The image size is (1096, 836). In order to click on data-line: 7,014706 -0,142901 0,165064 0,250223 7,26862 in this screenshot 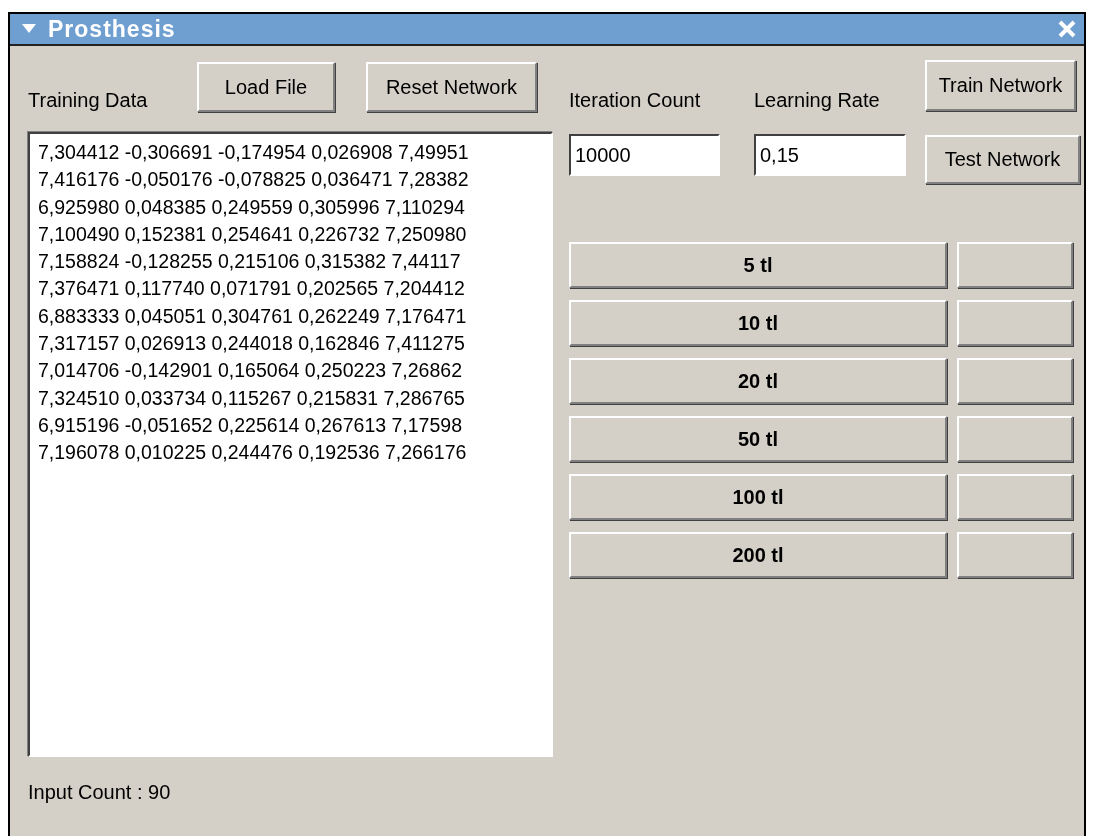, I will do `click(250, 371)`.